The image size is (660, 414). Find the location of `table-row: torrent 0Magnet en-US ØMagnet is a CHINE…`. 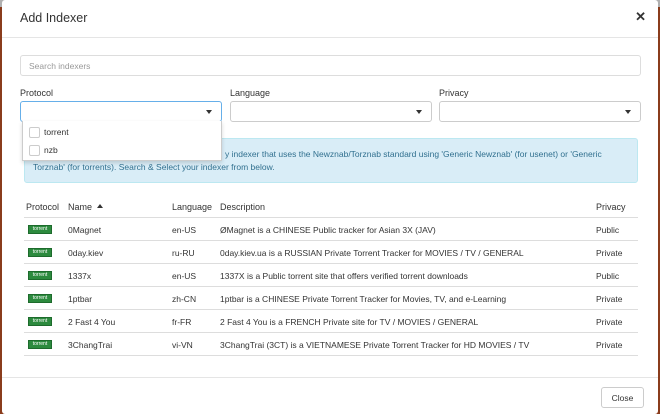

table-row: torrent 0Magnet en-US ØMagnet is a CHINE… is located at coordinates (331, 229).